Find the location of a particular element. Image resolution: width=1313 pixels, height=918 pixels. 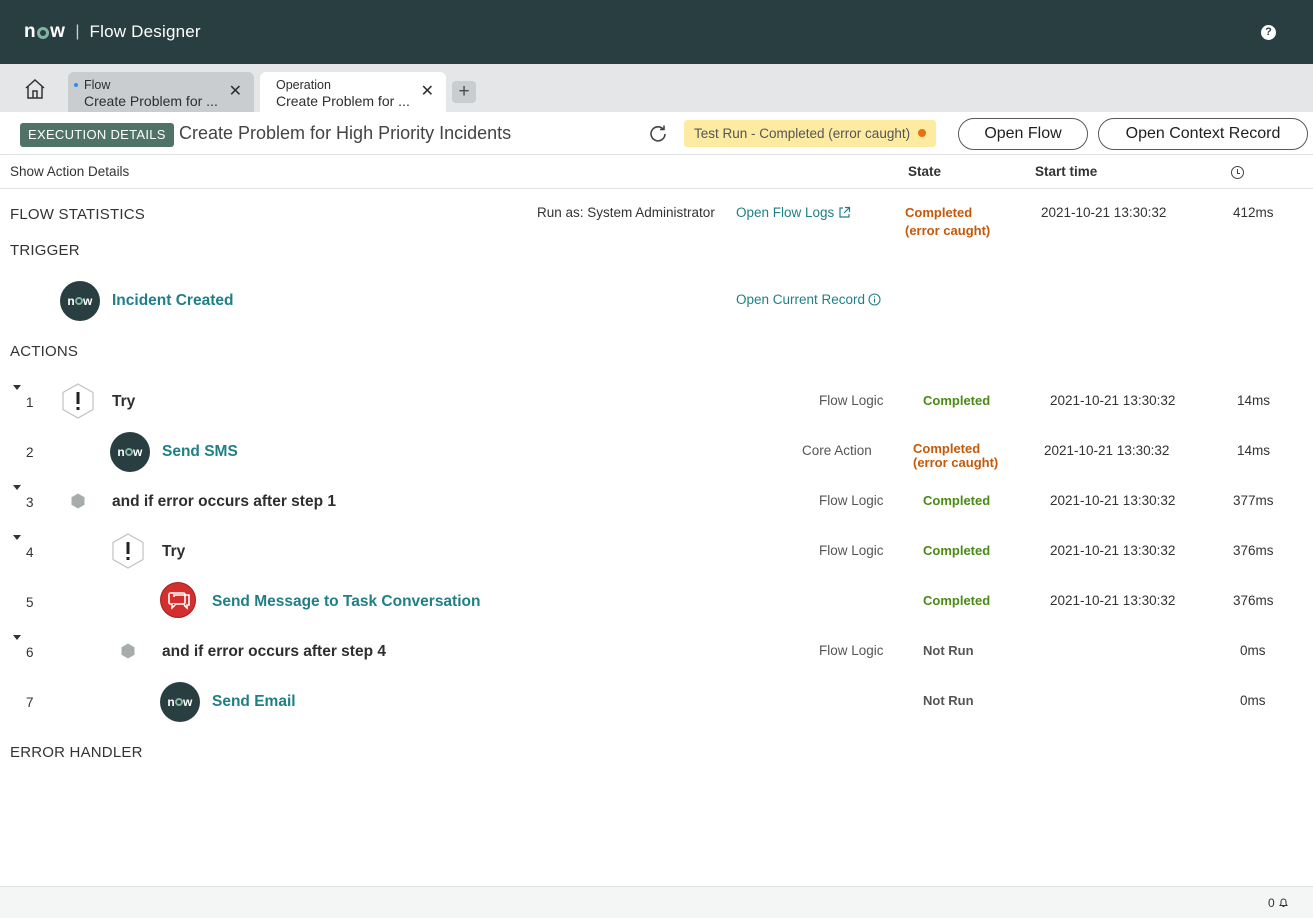

flow-start-time: 2021-10-21 13:30:32 is located at coordinates (1104, 212).